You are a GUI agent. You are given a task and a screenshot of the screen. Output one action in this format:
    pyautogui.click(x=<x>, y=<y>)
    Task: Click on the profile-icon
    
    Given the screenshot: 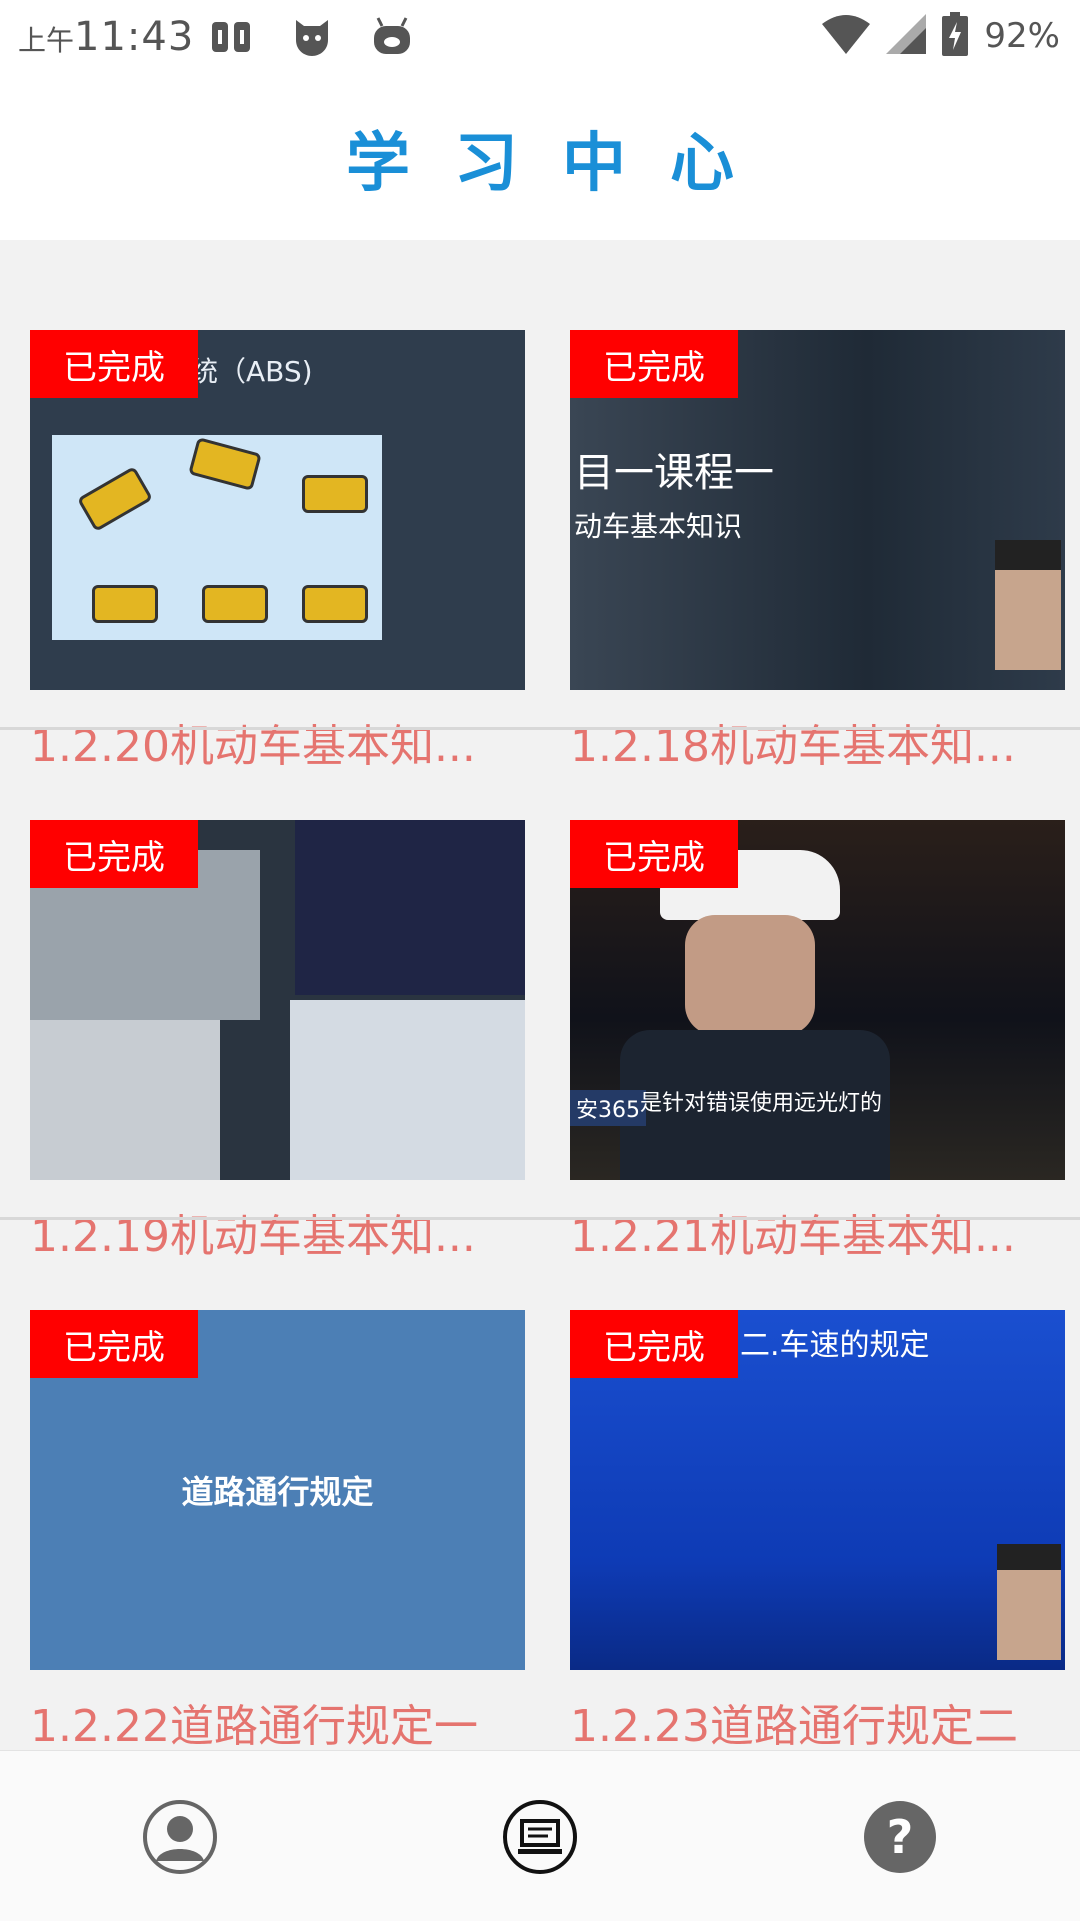 What is the action you would take?
    pyautogui.click(x=180, y=1837)
    